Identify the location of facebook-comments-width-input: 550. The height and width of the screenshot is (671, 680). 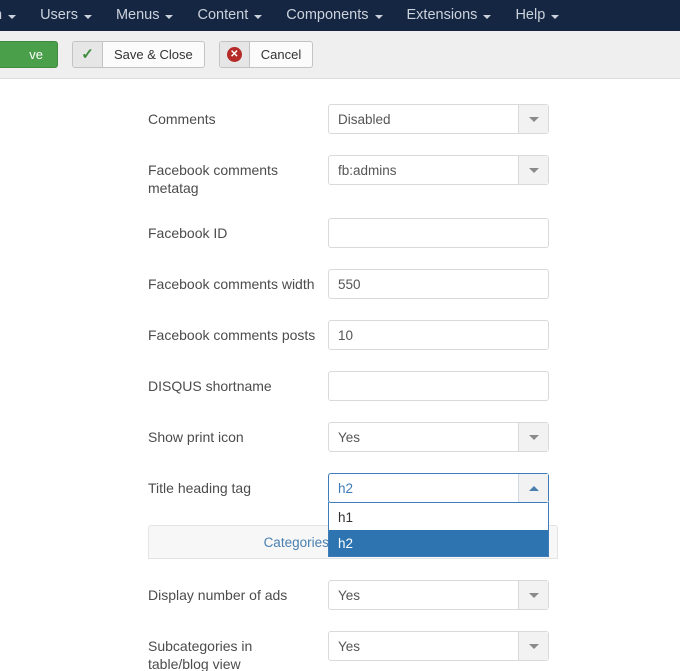
(438, 284).